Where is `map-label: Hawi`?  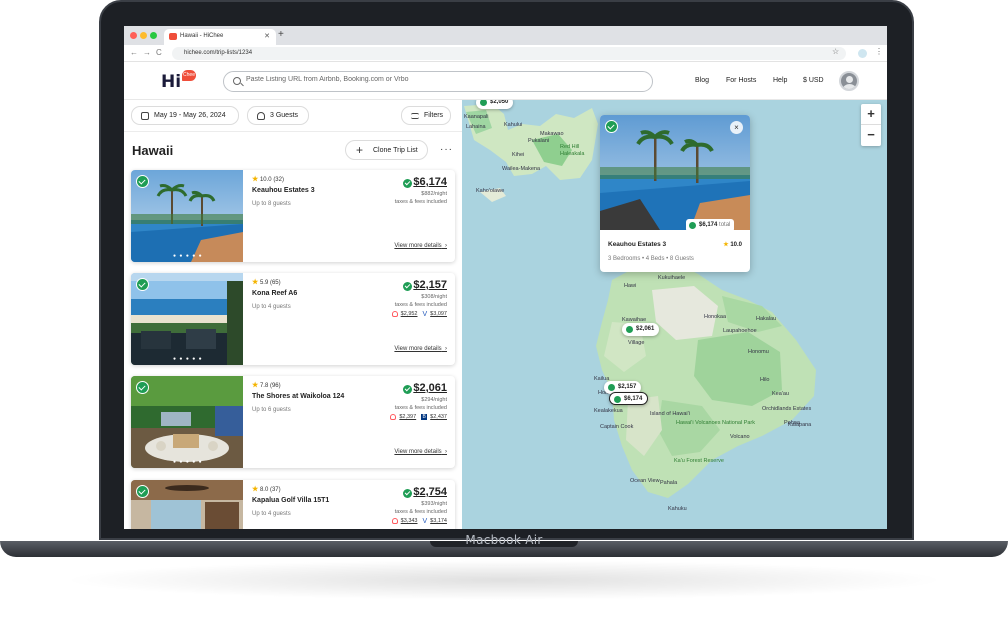 map-label: Hawi is located at coordinates (630, 286).